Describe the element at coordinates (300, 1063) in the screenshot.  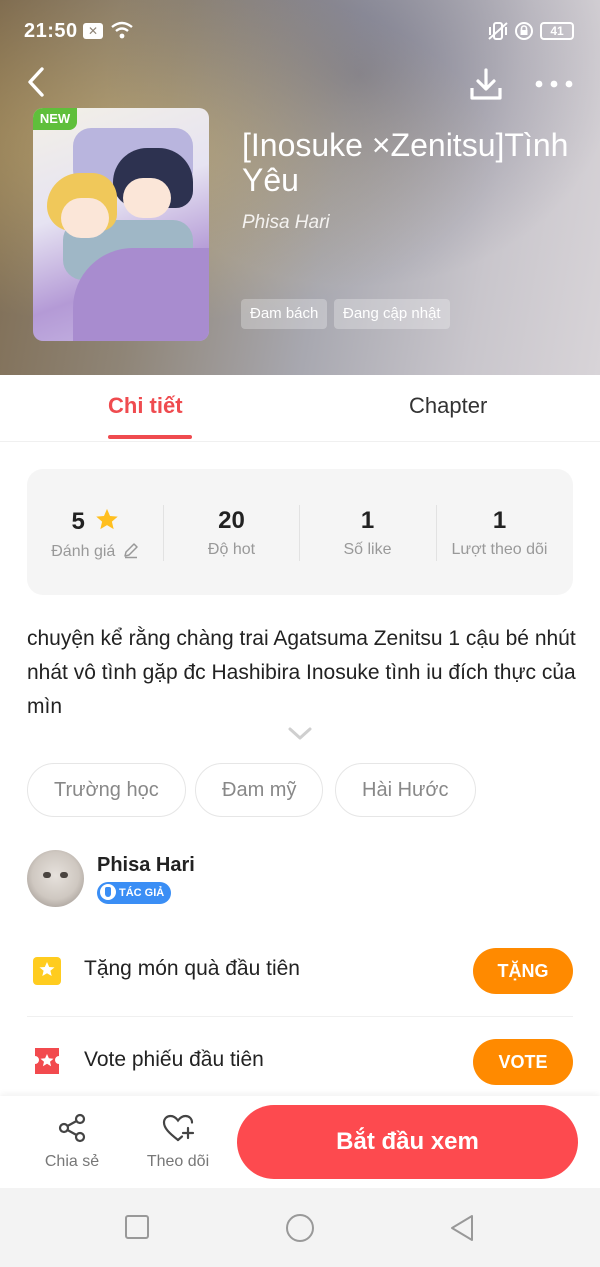
I see `vote-row: Vote phiếu đầu tiên VOTE` at that location.